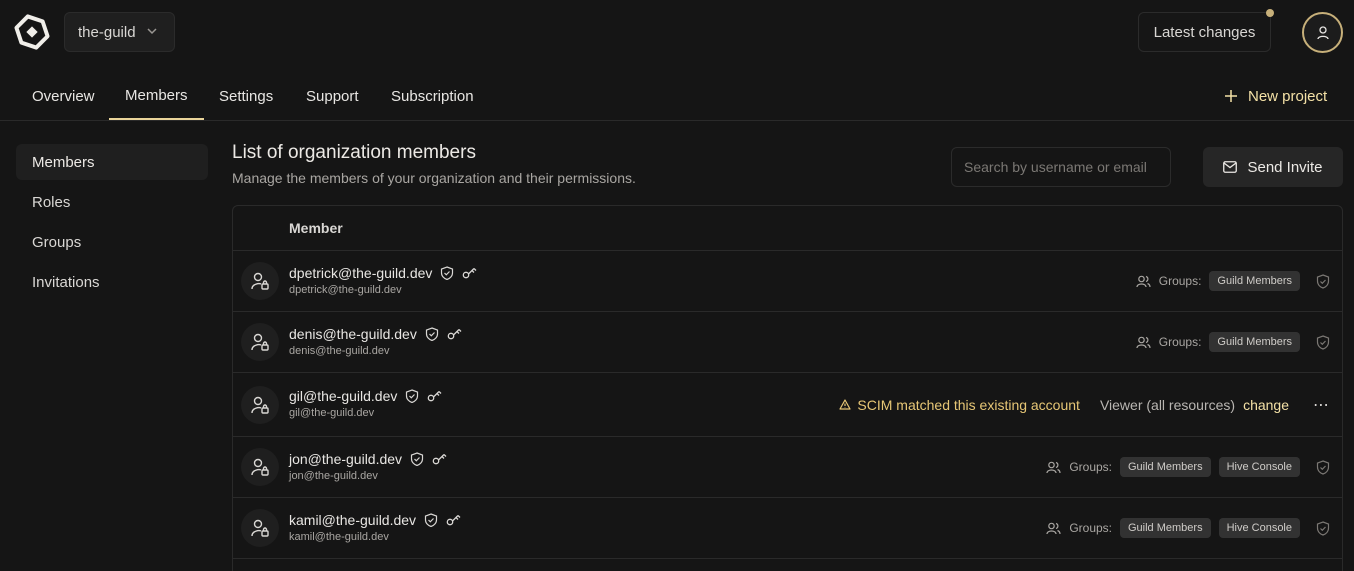 Image resolution: width=1354 pixels, height=571 pixels. Describe the element at coordinates (339, 537) in the screenshot. I see `member-email: kamil@the-guild.dev` at that location.